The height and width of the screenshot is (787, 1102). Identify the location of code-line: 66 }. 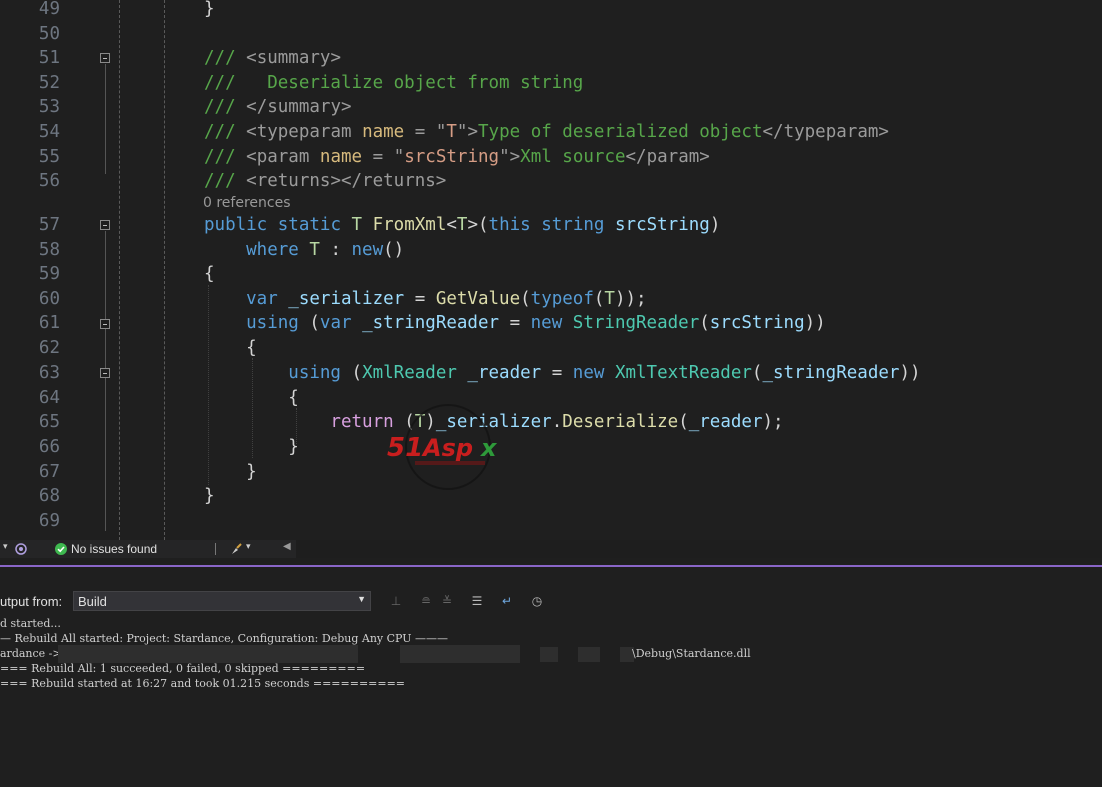
(551, 447).